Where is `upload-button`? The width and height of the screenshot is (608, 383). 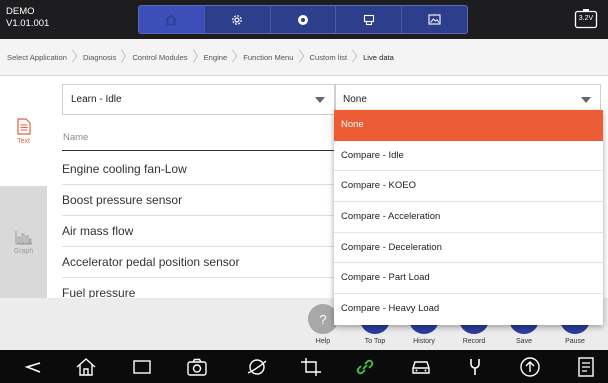
upload-button is located at coordinates (530, 367).